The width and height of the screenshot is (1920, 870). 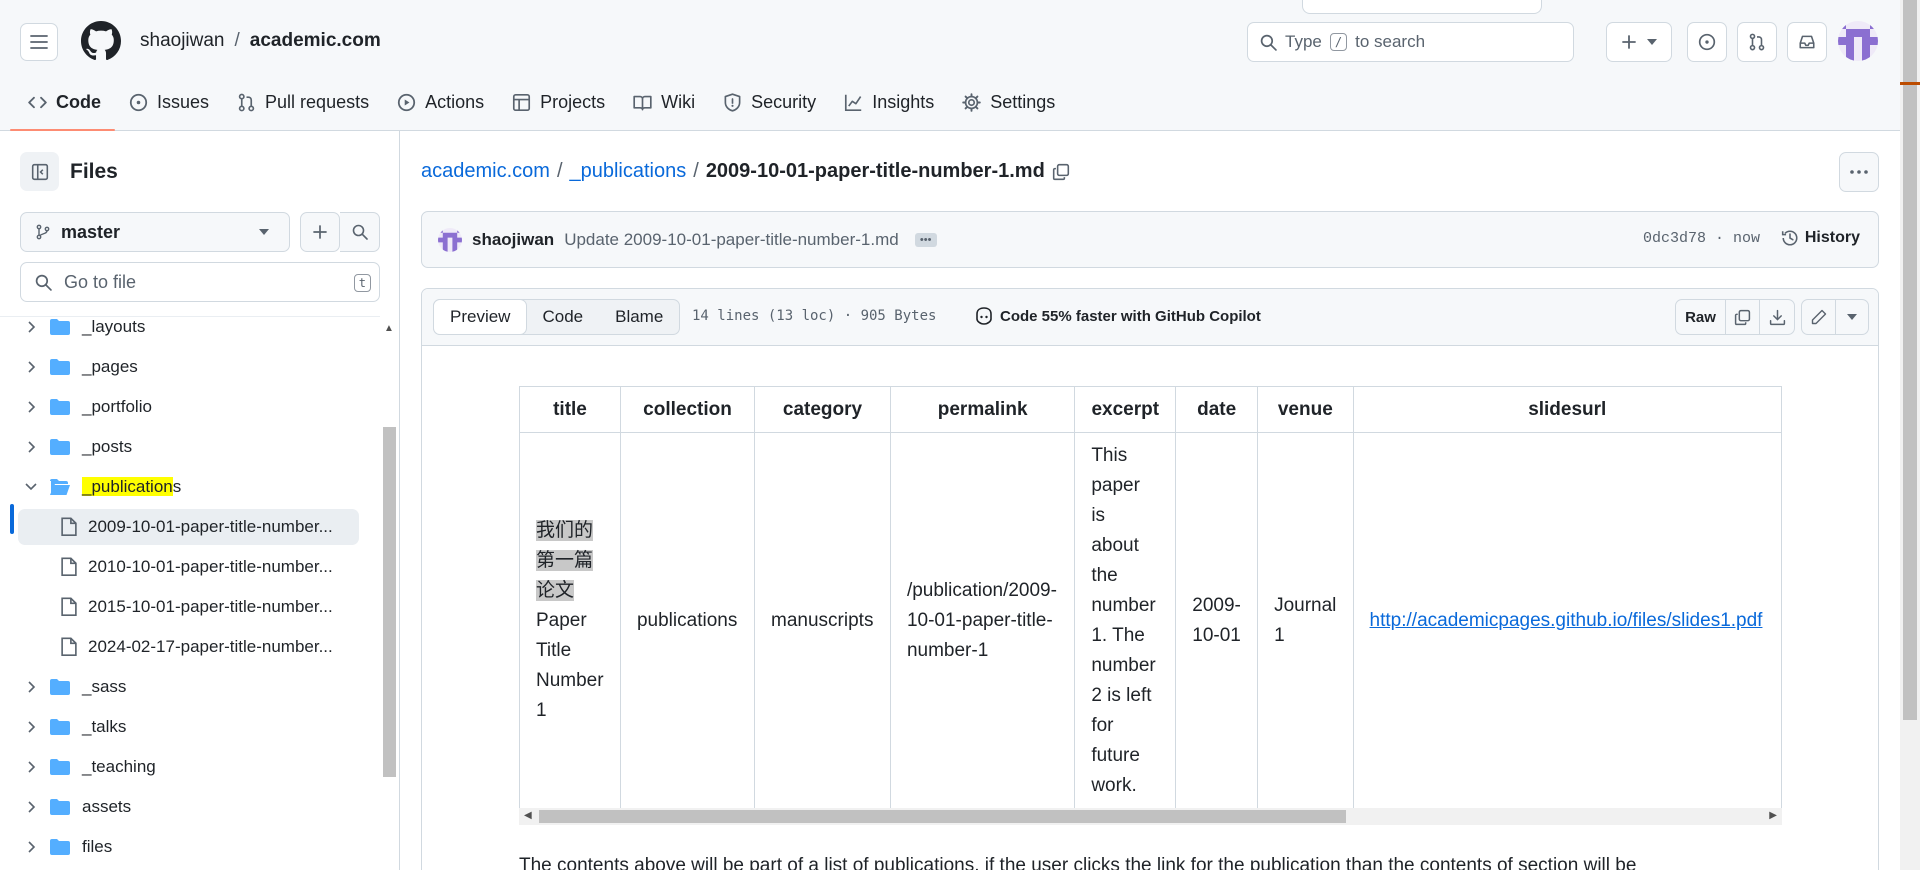 What do you see at coordinates (1102, 725) in the screenshot?
I see `excerpt-line: for` at bounding box center [1102, 725].